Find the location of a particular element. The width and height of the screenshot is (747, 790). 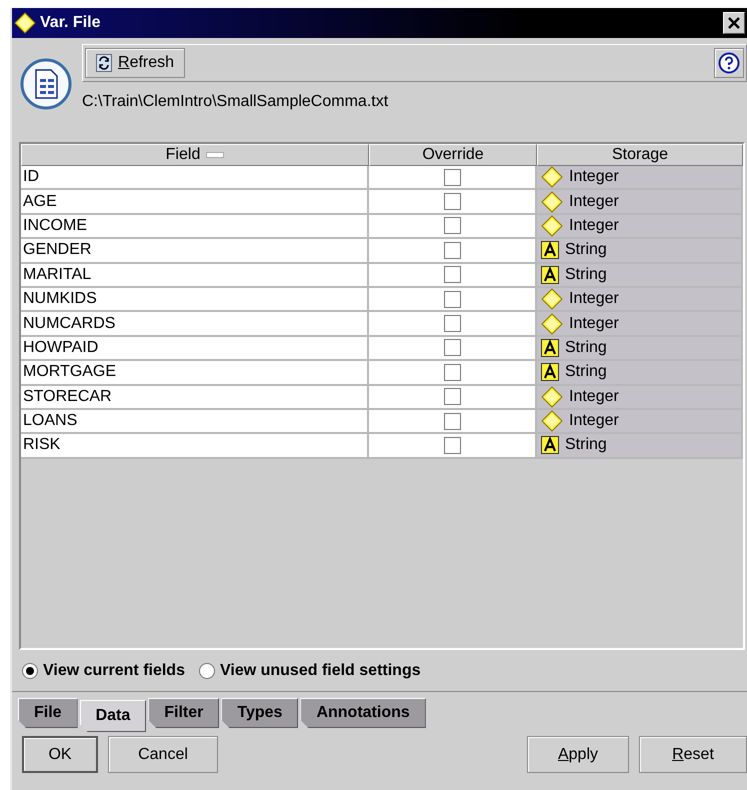

column-title: Field is located at coordinates (183, 155).